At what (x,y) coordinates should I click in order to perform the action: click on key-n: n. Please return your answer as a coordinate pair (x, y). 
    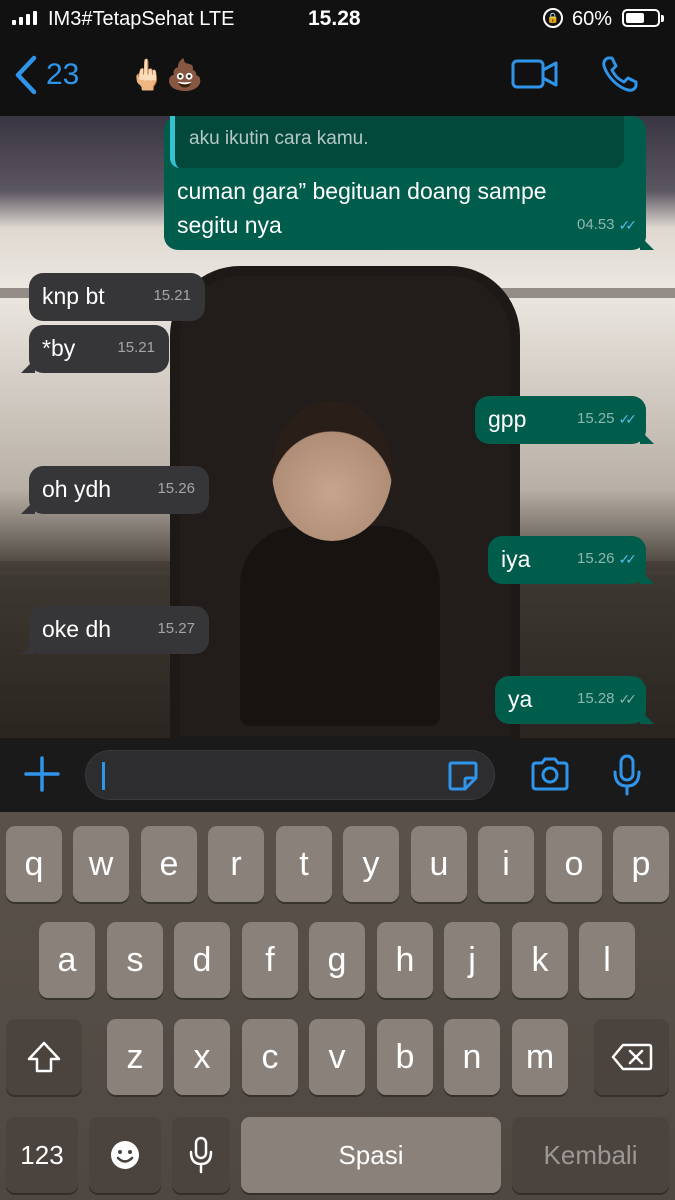
    Looking at the image, I should click on (472, 1057).